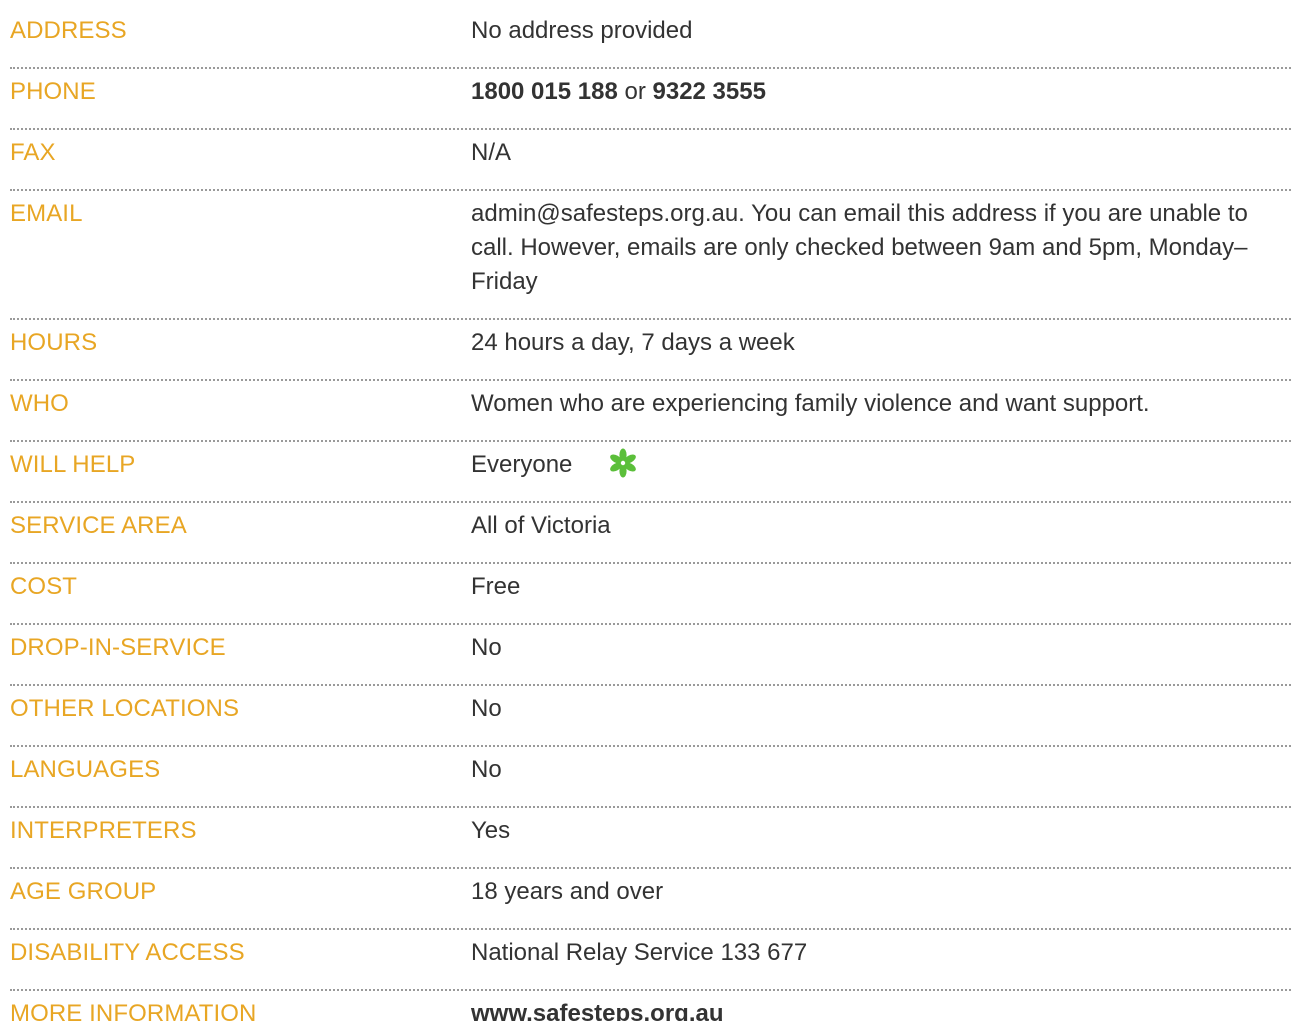 The image size is (1301, 1021). I want to click on field-value: 1800 015 188 or 9322 3555, so click(881, 92).